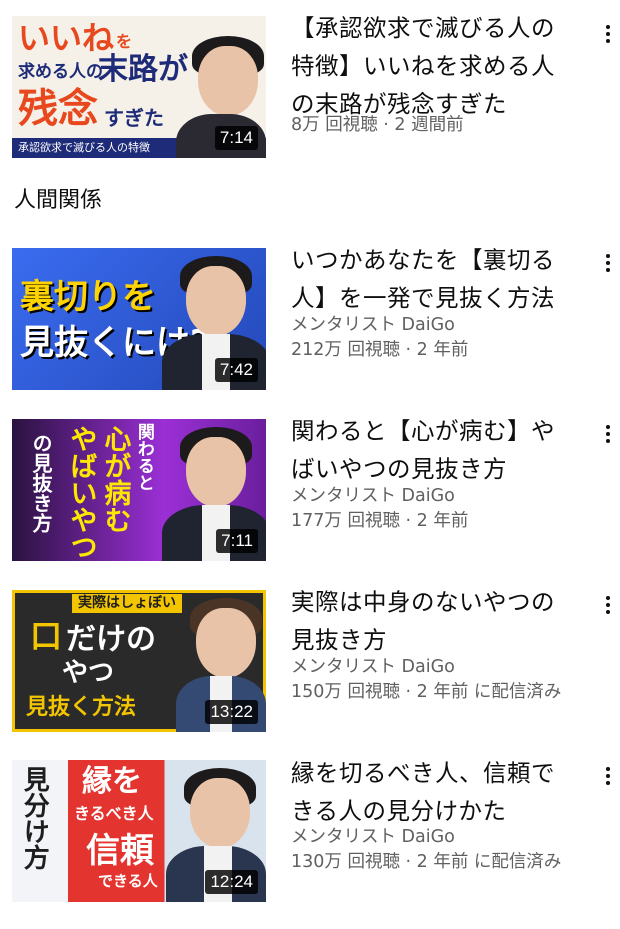  Describe the element at coordinates (237, 541) in the screenshot. I see `video-duration: 7:11` at that location.